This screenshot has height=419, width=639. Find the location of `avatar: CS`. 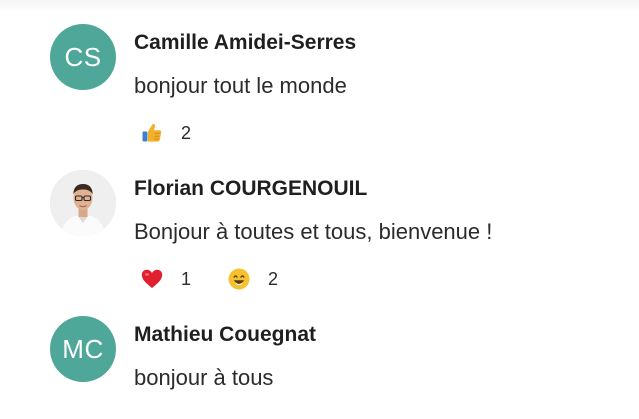

avatar: CS is located at coordinates (83, 57).